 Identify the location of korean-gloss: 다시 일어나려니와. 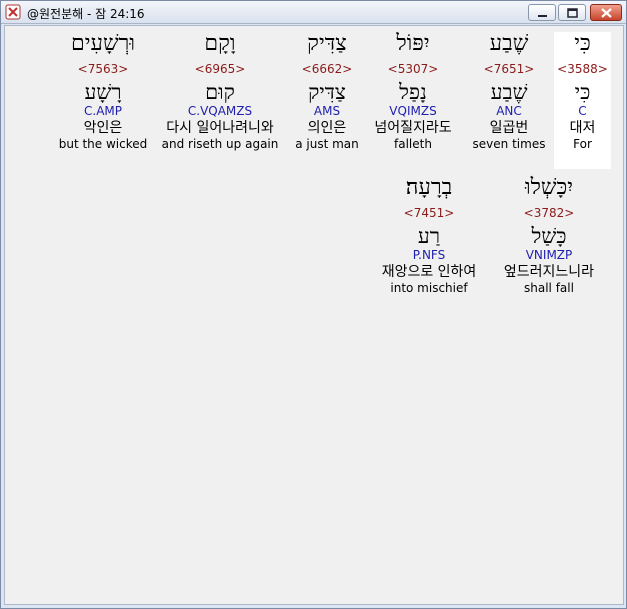
(220, 128).